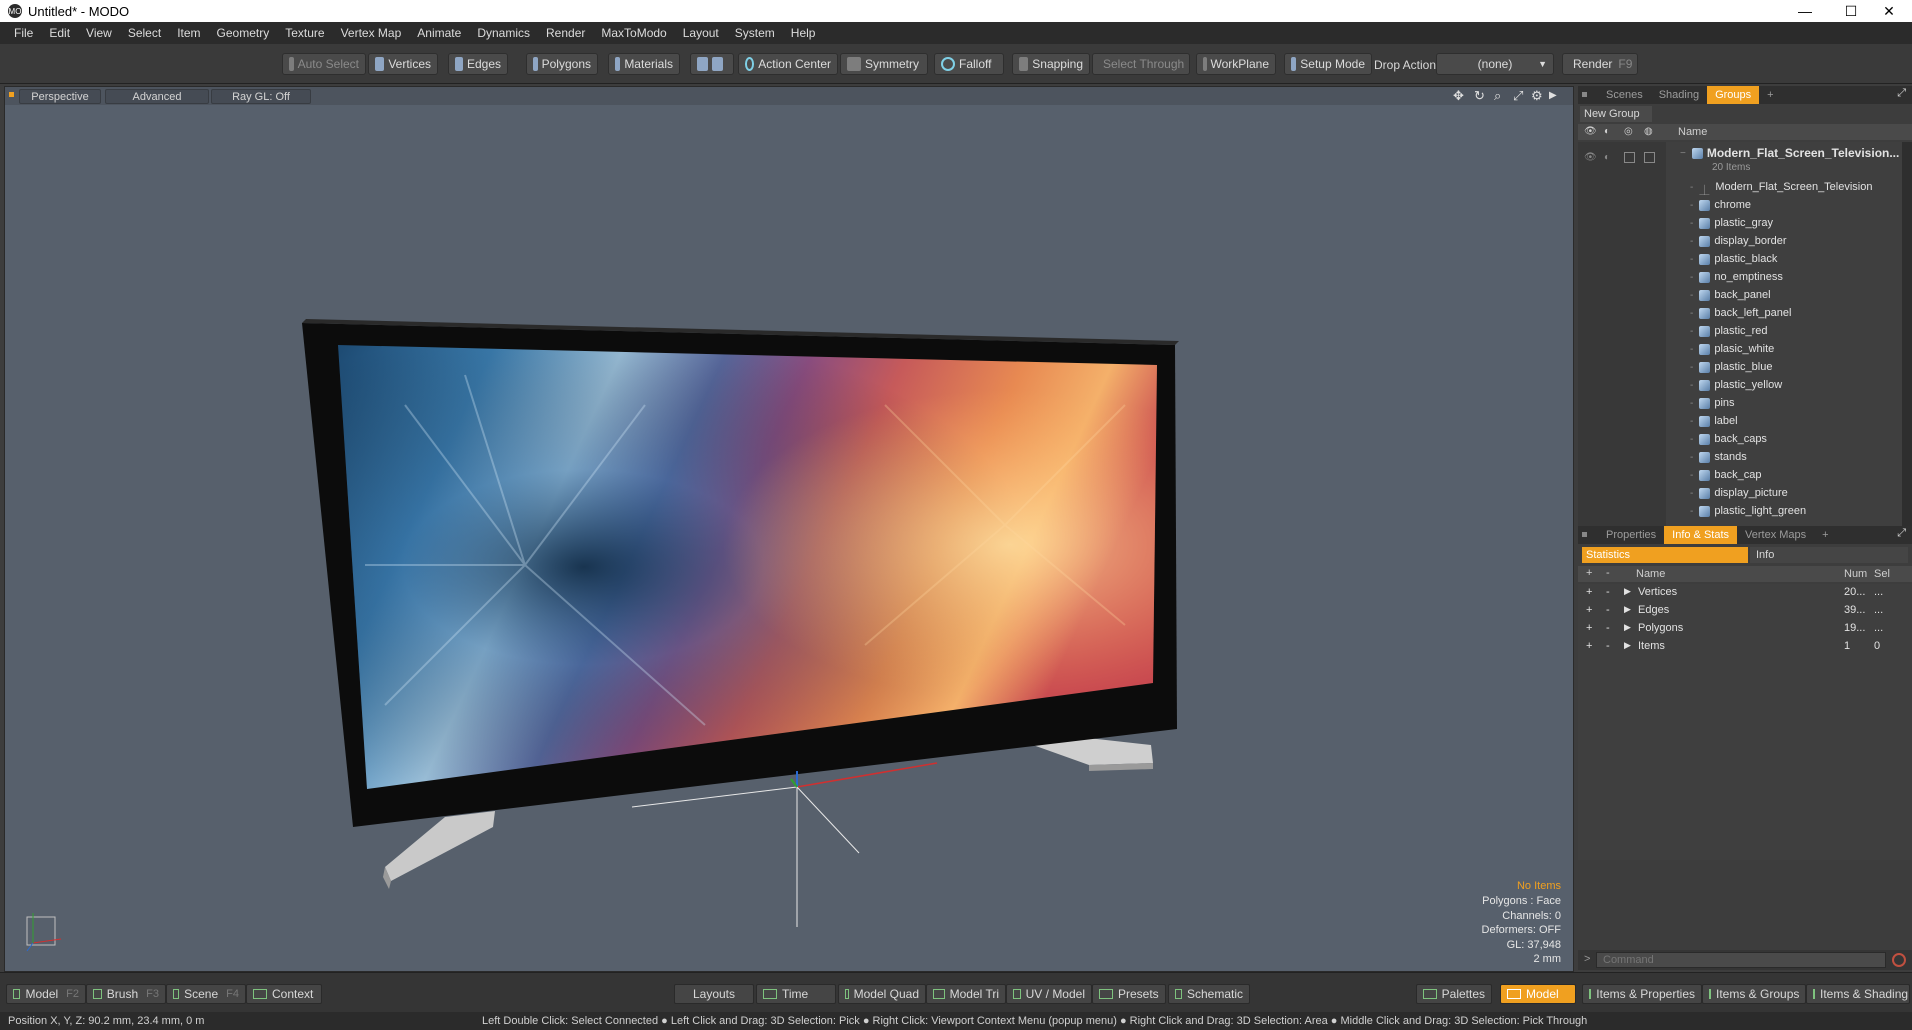  I want to click on menu-texture: Texture, so click(304, 33).